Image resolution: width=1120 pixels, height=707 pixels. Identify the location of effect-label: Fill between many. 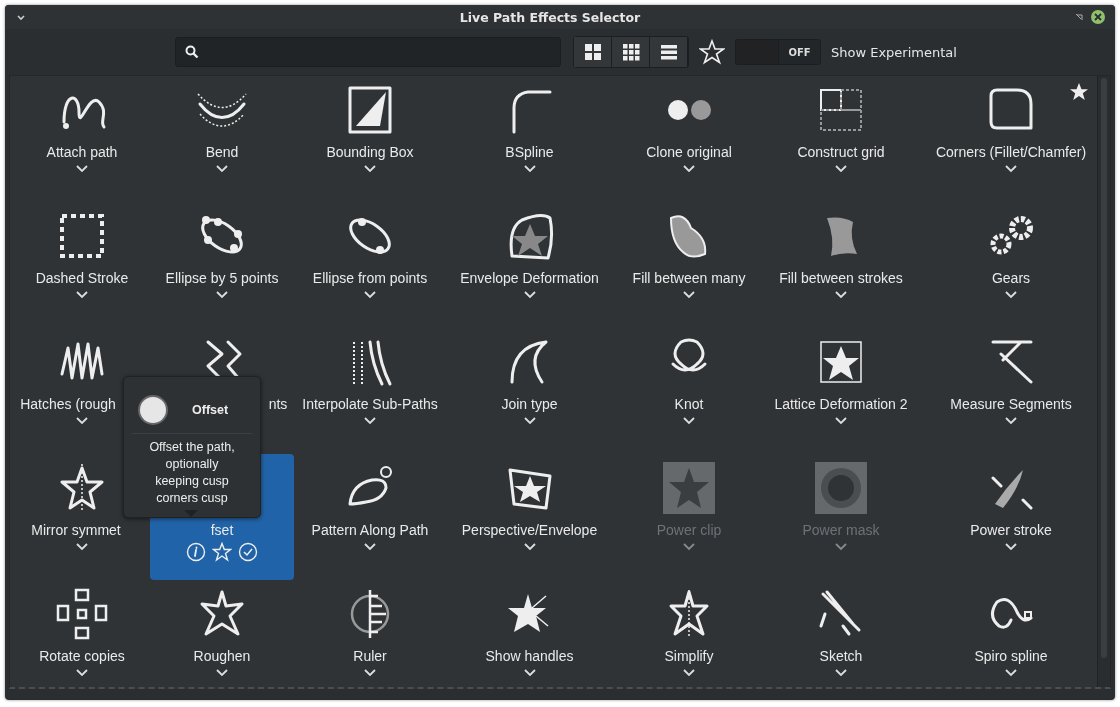
(689, 278).